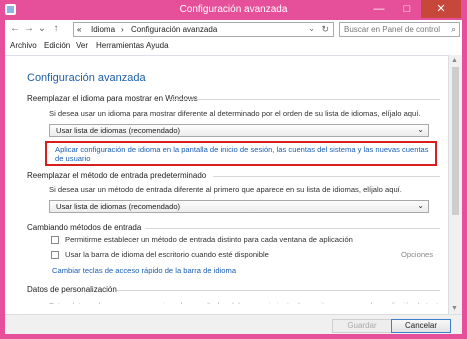  Describe the element at coordinates (407, 9) in the screenshot. I see `maximize-button: □` at that location.